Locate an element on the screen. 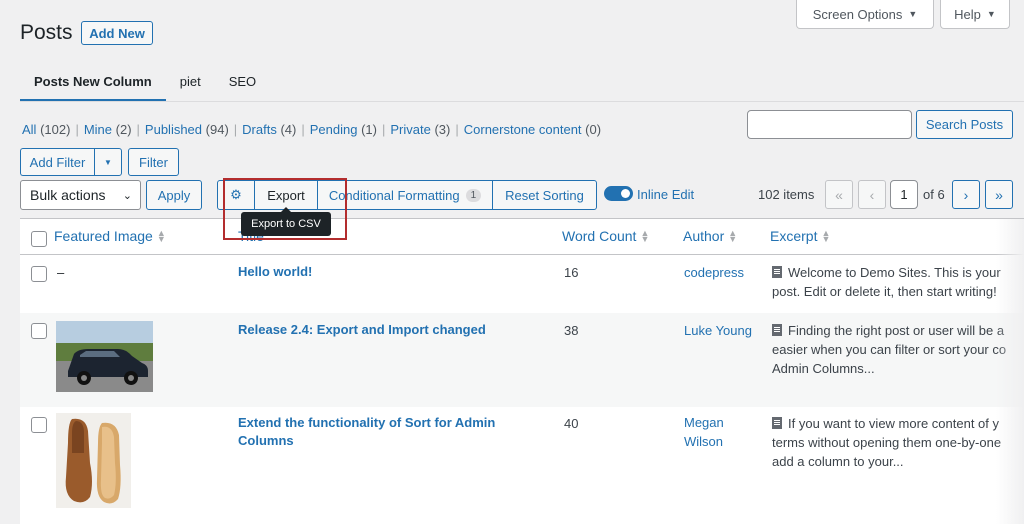 The image size is (1024, 524). no-image-placeholder: – is located at coordinates (61, 272).